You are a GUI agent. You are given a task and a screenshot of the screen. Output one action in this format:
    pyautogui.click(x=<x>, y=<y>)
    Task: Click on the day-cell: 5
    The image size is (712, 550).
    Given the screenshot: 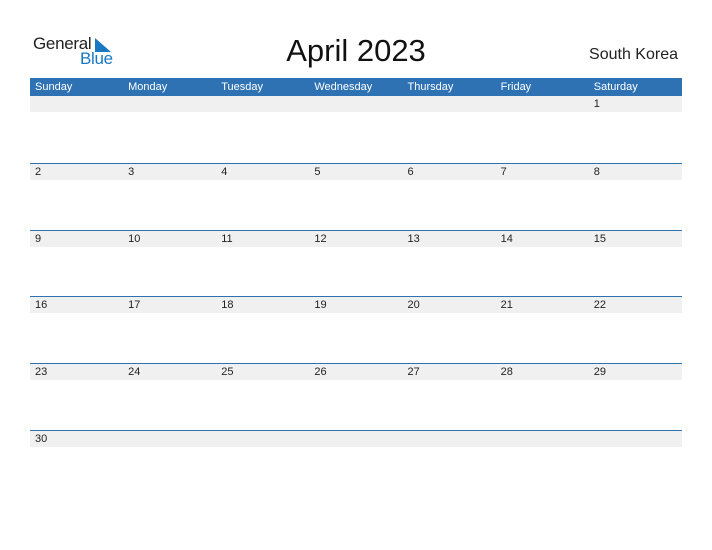 What is the action you would take?
    pyautogui.click(x=317, y=172)
    